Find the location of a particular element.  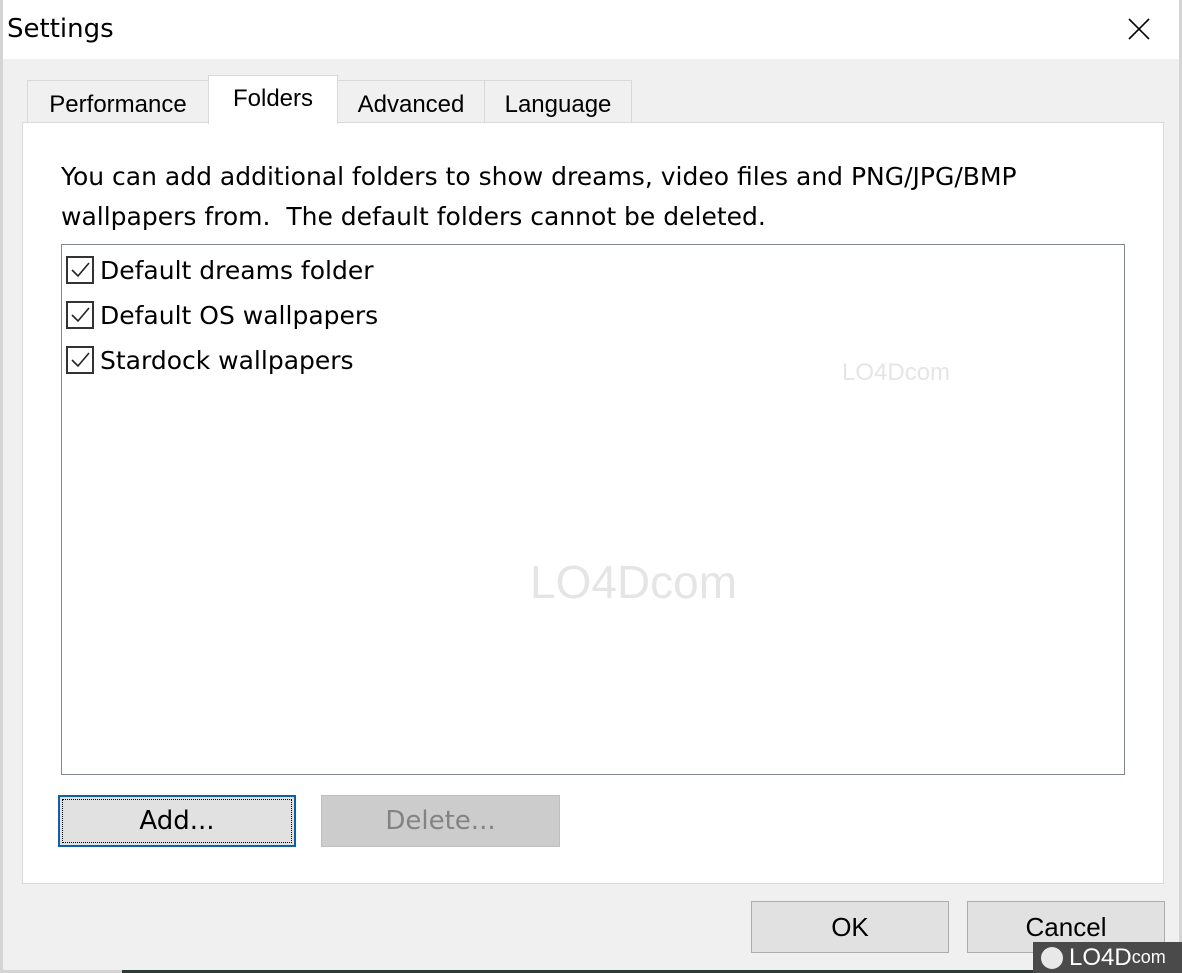

folder-item-default-os-wallpapers: Default OS wallpapers is located at coordinates (222, 315).